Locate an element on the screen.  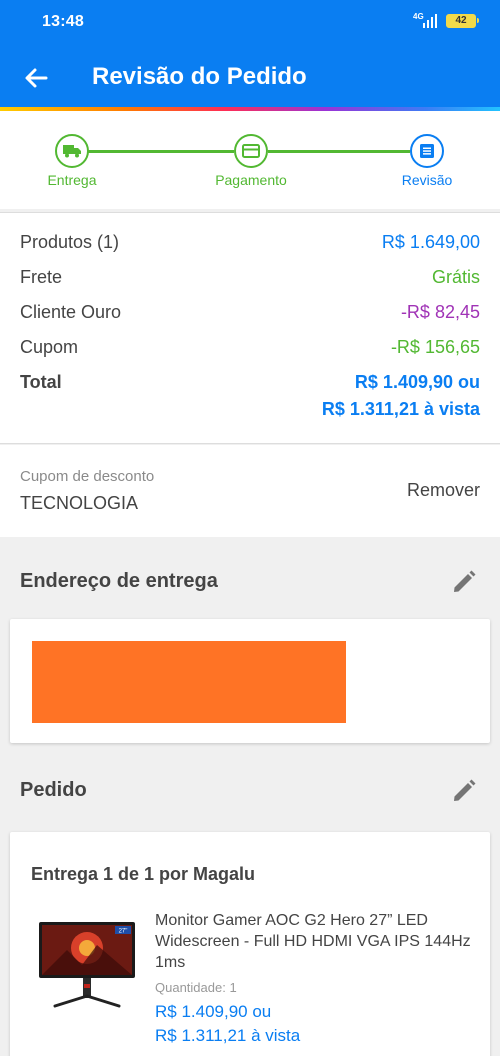
total-label: Total is located at coordinates (41, 382).